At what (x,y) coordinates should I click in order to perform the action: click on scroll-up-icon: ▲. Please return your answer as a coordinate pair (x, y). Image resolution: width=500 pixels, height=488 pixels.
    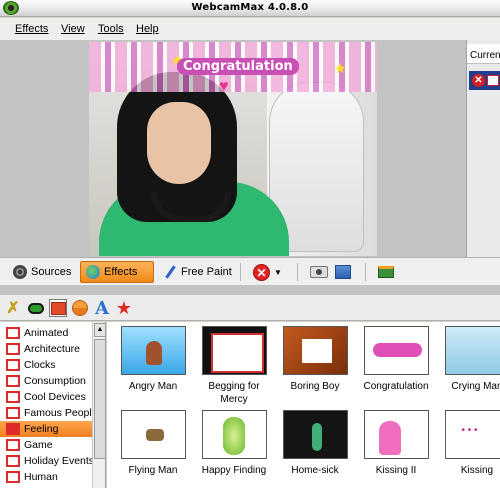
    Looking at the image, I should click on (99, 330).